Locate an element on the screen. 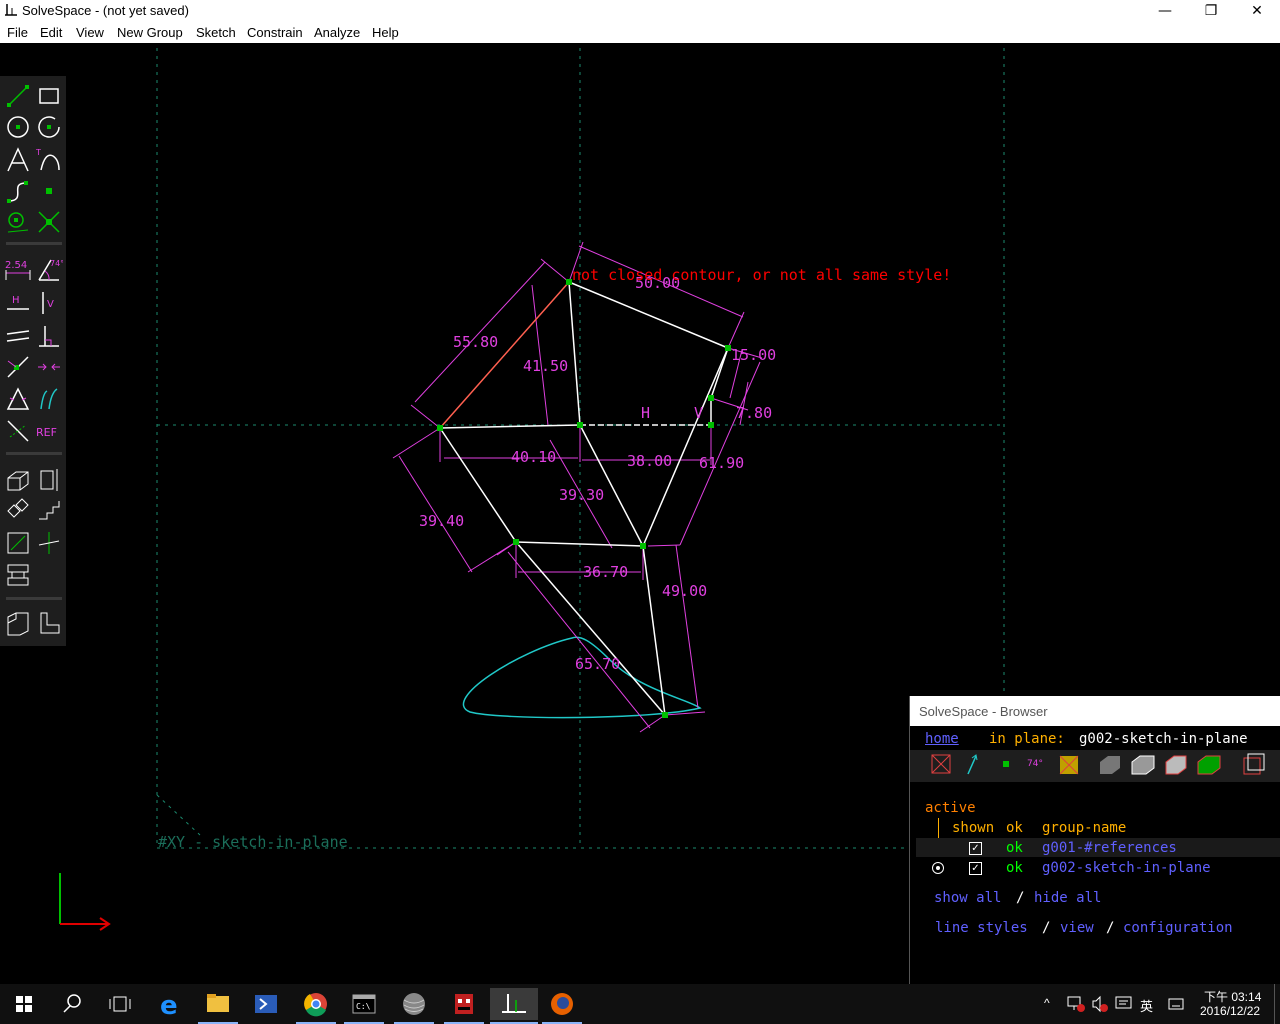  menu-new-group: New Group is located at coordinates (150, 32).